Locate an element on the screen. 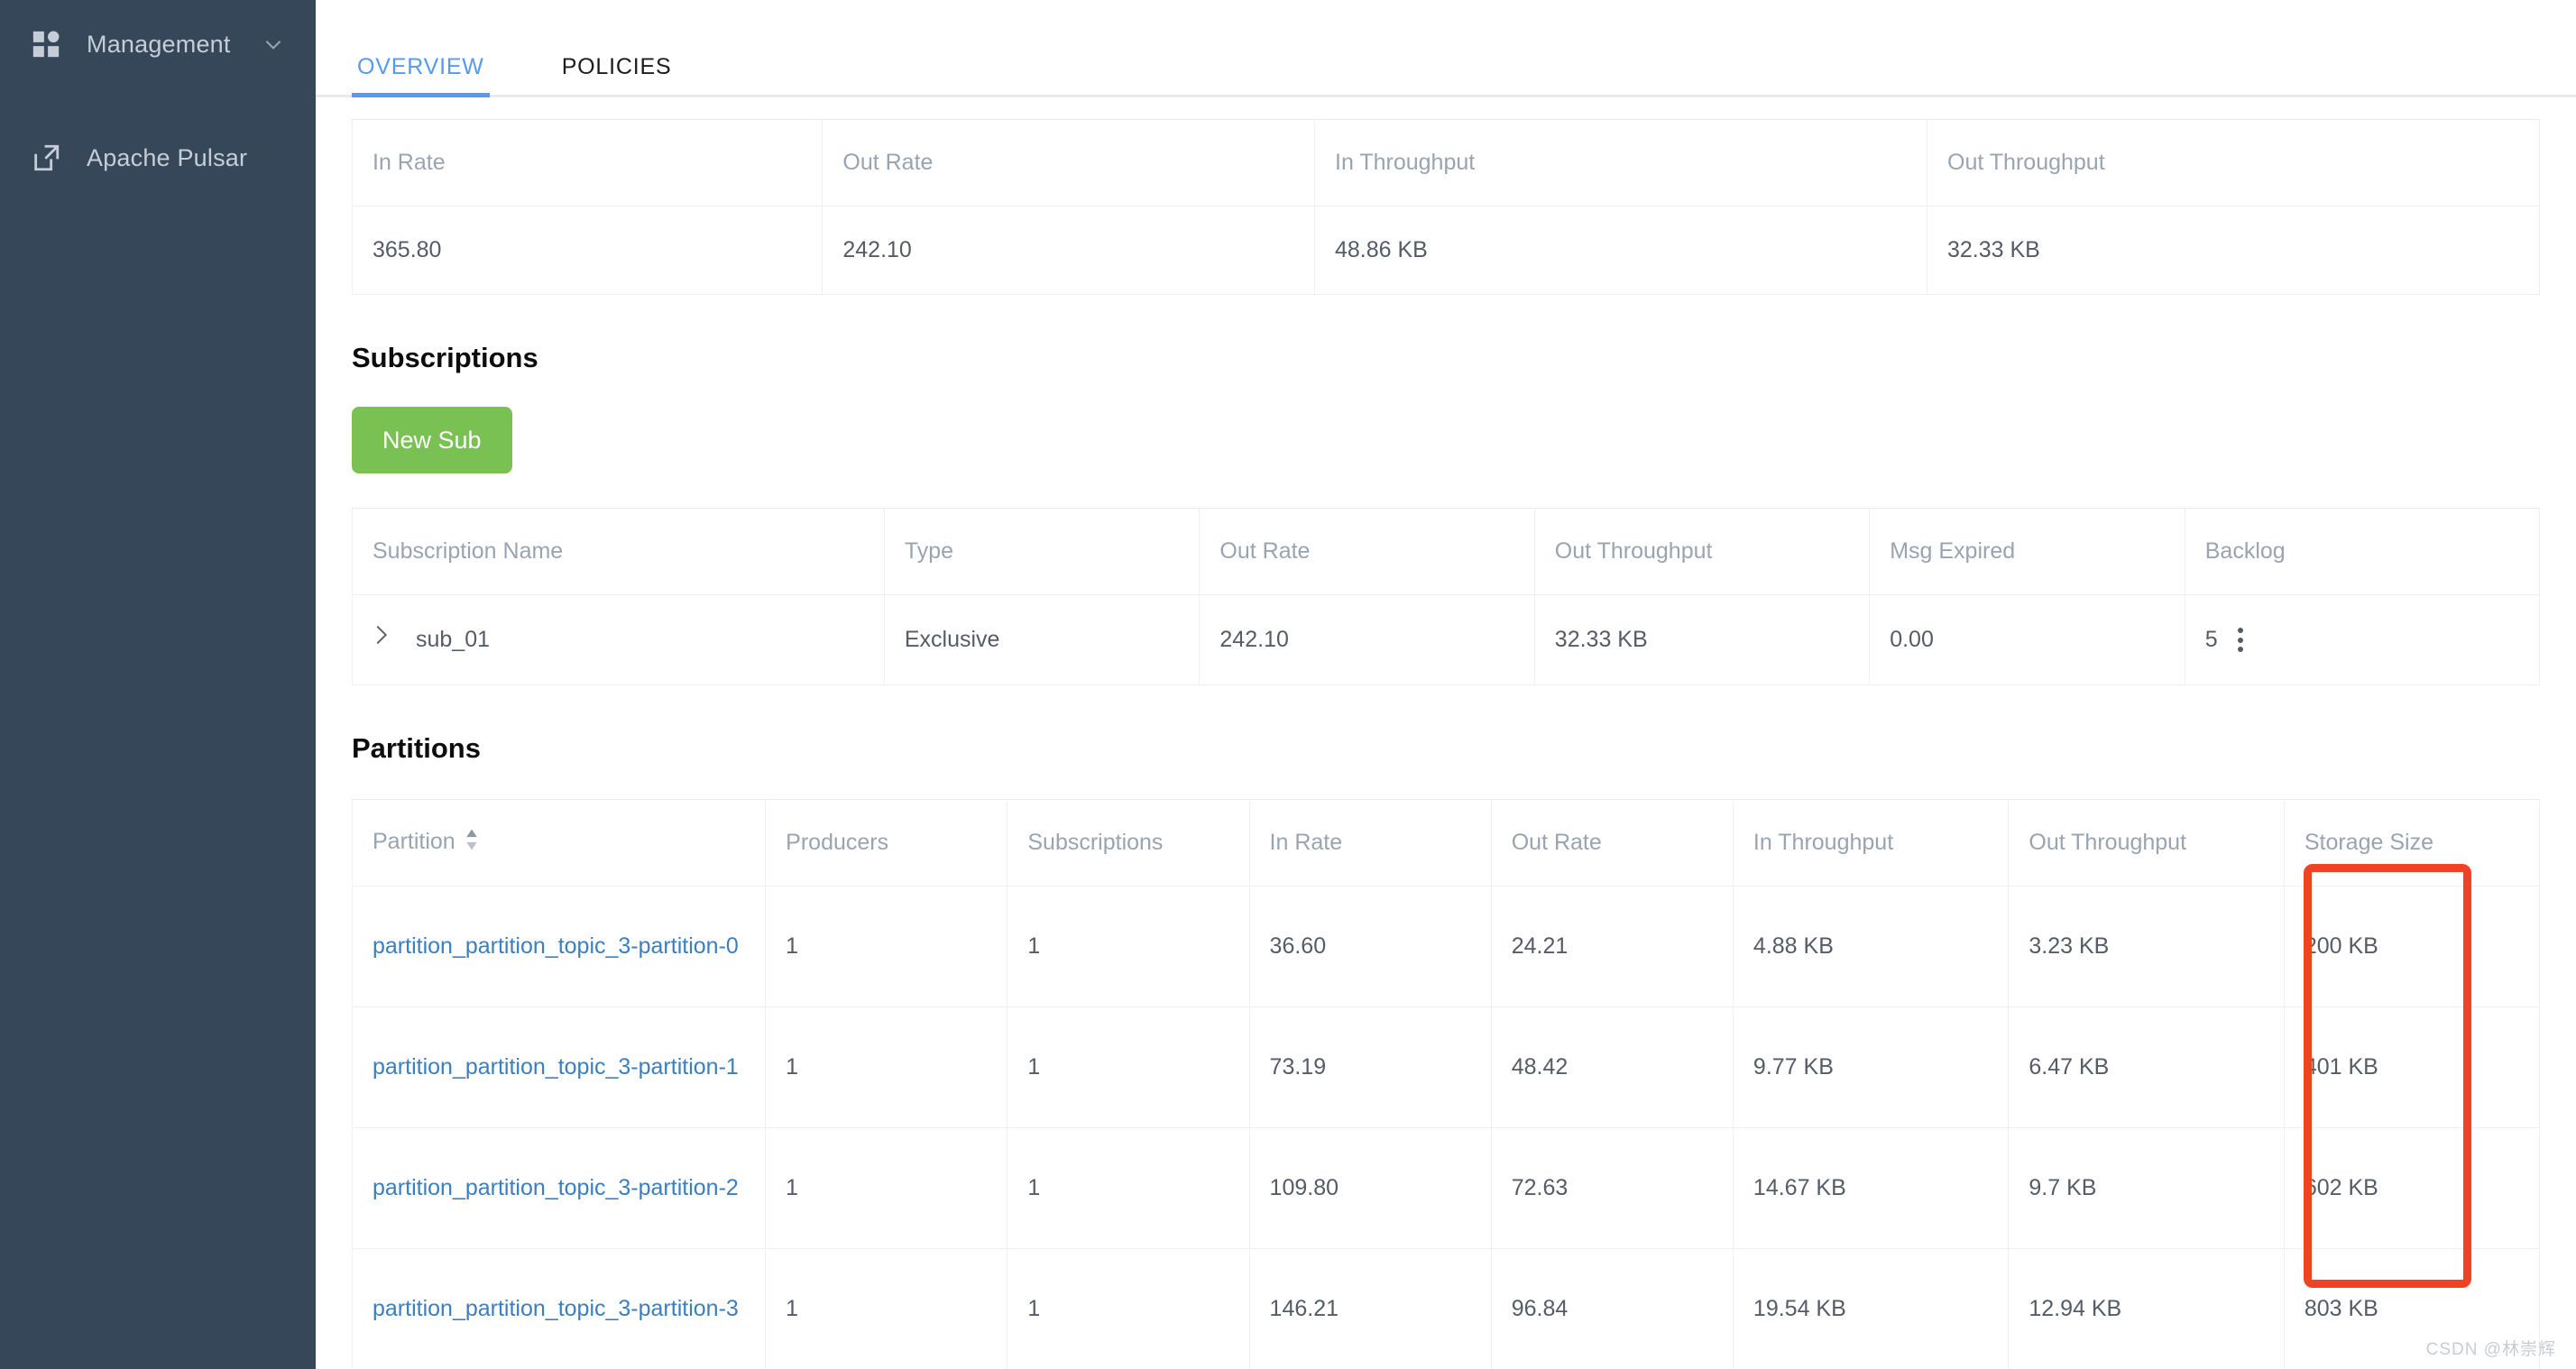 The height and width of the screenshot is (1369, 2576). partition-link: partition_partition_topic_3-partition-0 is located at coordinates (556, 946).